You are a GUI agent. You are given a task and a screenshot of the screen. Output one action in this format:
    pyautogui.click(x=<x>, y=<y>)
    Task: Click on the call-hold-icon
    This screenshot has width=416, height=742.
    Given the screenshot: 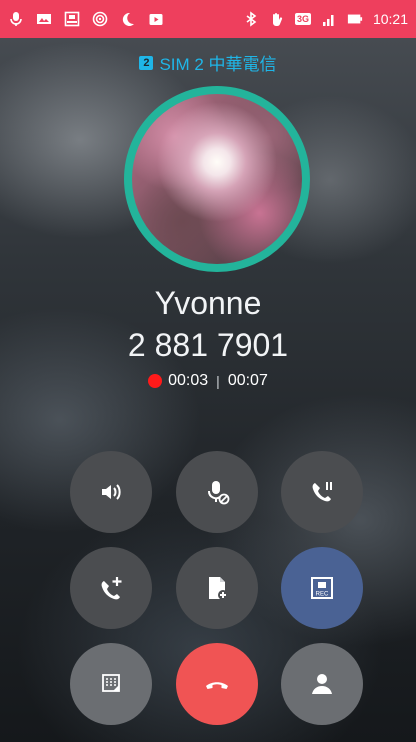 What is the action you would take?
    pyautogui.click(x=322, y=492)
    